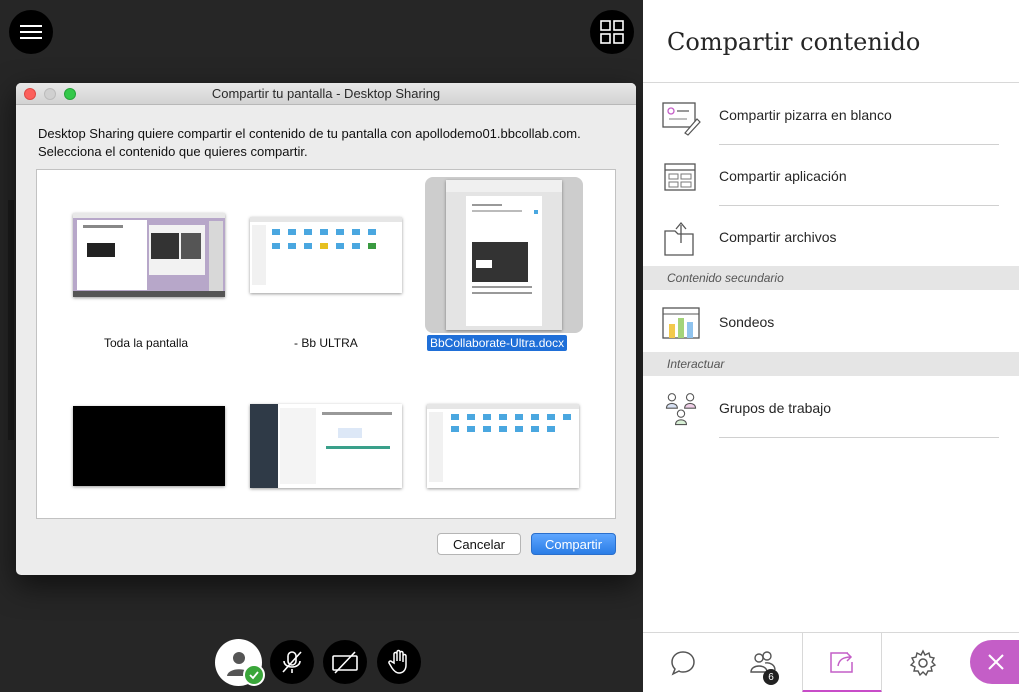 The width and height of the screenshot is (1019, 692). I want to click on check-icon, so click(254, 675).